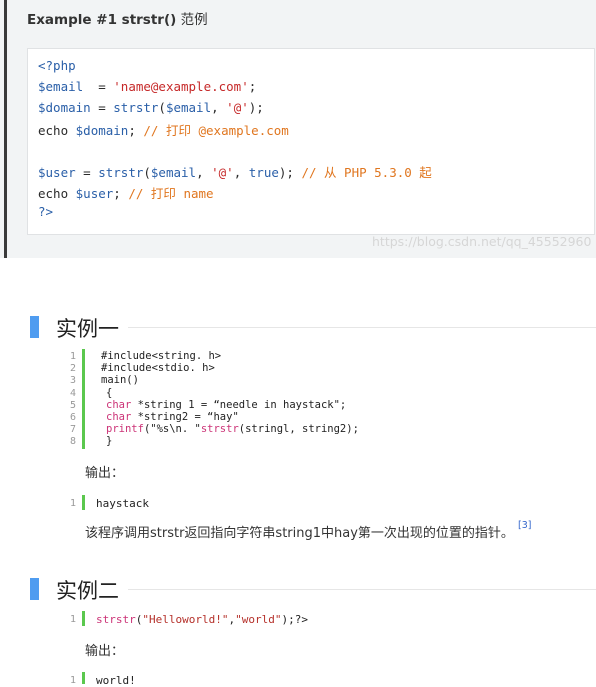 Image resolution: width=596 pixels, height=687 pixels. What do you see at coordinates (72, 442) in the screenshot?
I see `line-number: 8` at bounding box center [72, 442].